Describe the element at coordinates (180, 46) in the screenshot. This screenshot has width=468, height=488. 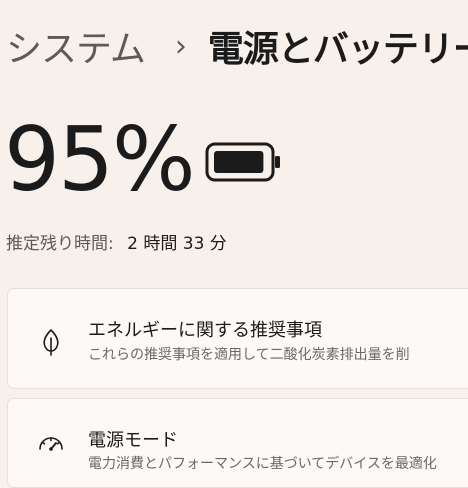
I see `chevron-right-icon: ›` at that location.